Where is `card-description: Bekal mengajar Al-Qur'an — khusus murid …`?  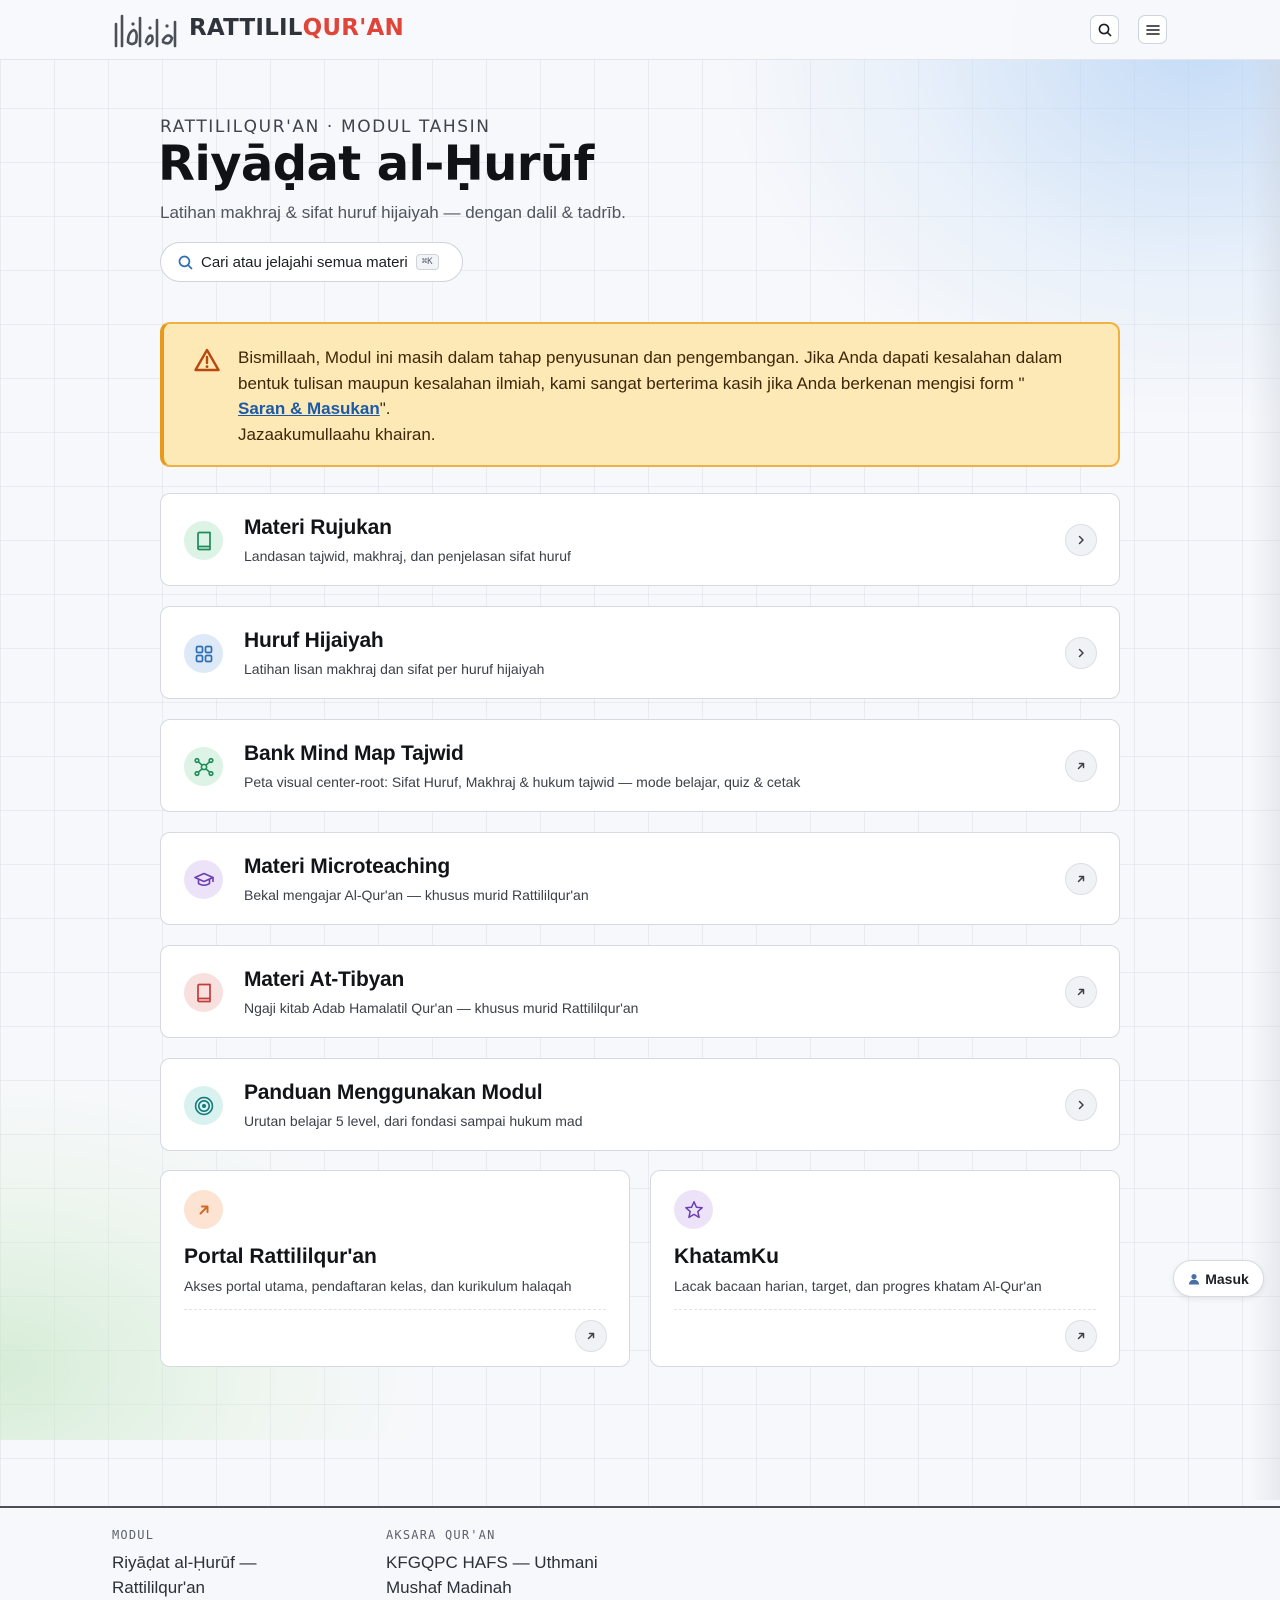
card-description: Bekal mengajar Al-Qur'an — khusus murid … is located at coordinates (416, 895).